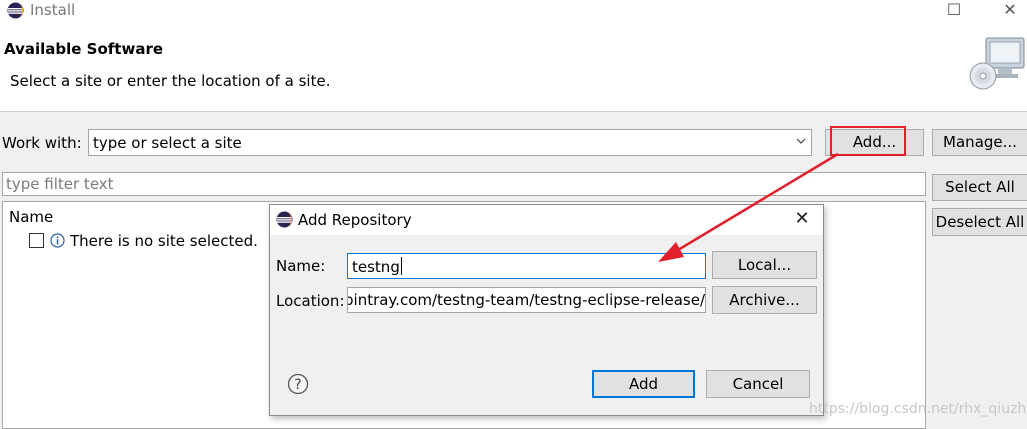 The height and width of the screenshot is (429, 1027). I want to click on tree-item-message: There is no site selected., so click(164, 241).